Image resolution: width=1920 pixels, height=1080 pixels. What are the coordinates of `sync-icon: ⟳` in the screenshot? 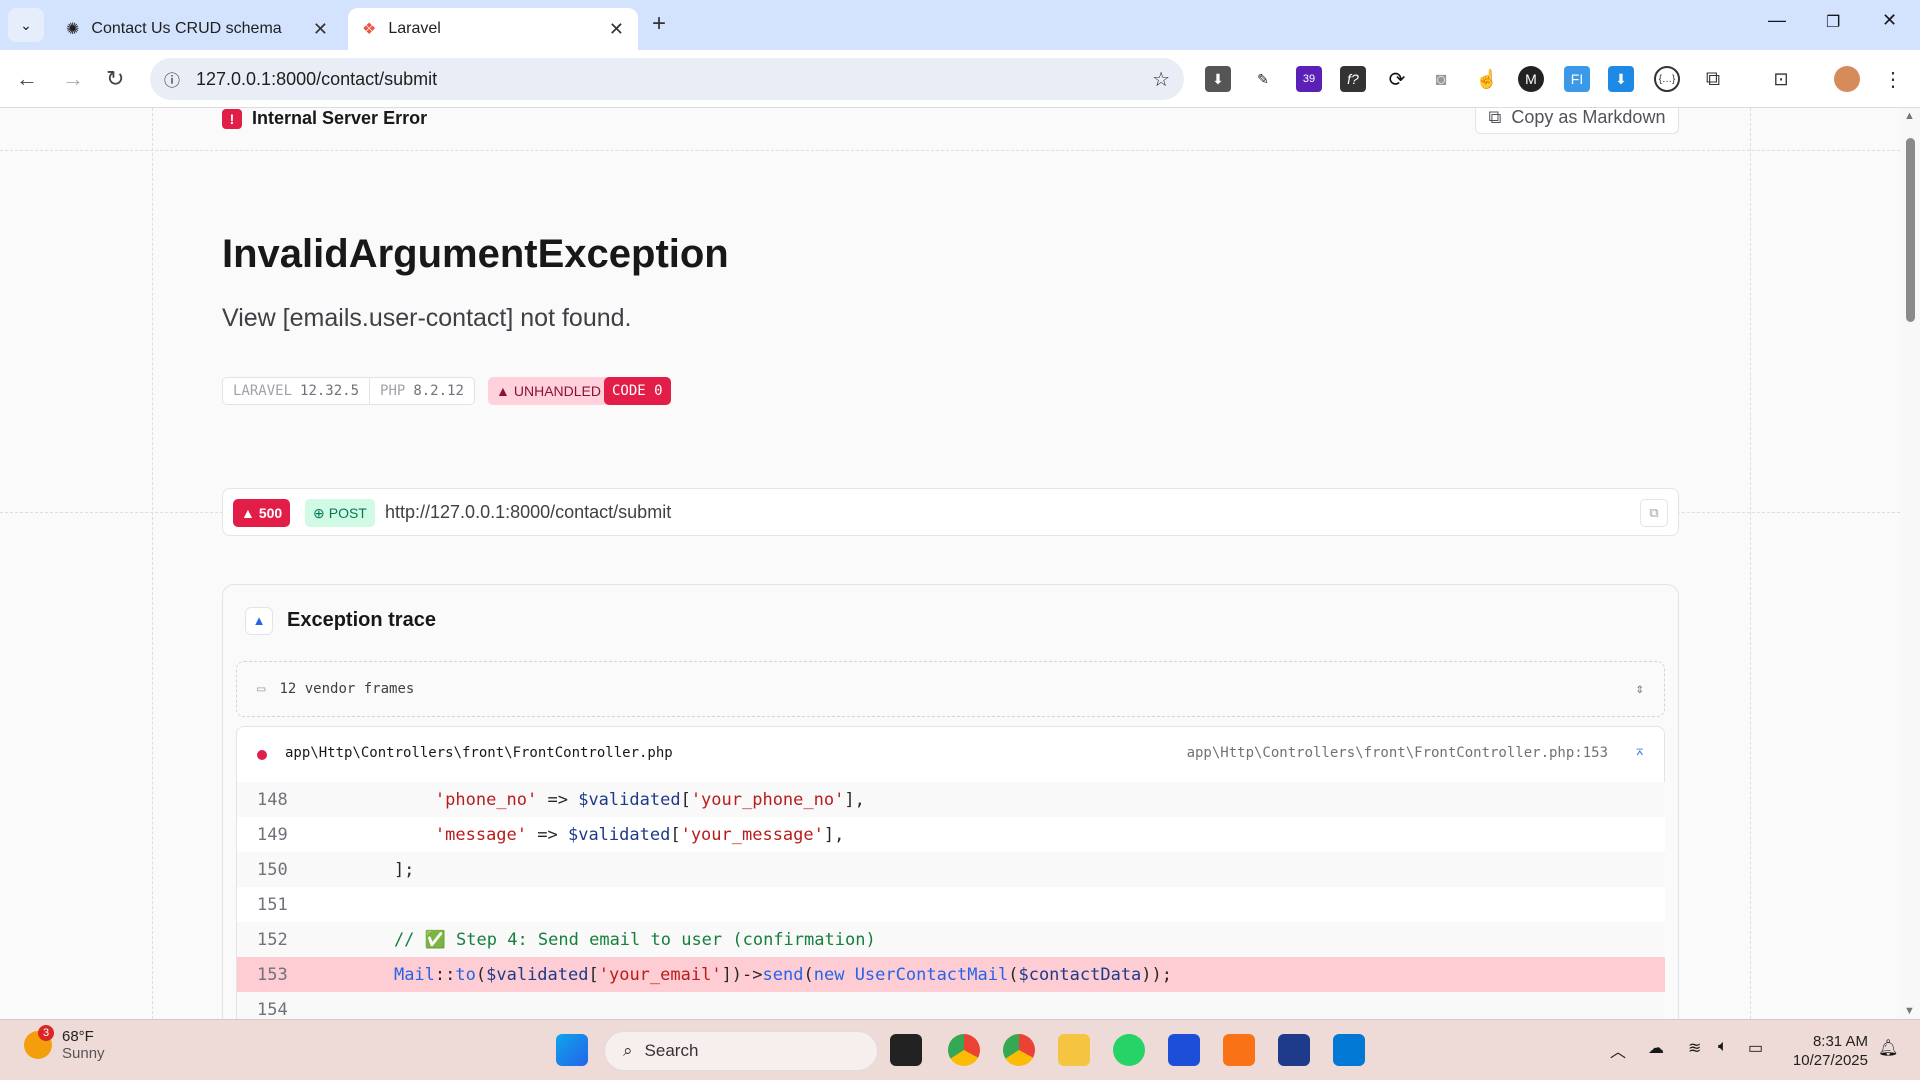 It's located at (1397, 79).